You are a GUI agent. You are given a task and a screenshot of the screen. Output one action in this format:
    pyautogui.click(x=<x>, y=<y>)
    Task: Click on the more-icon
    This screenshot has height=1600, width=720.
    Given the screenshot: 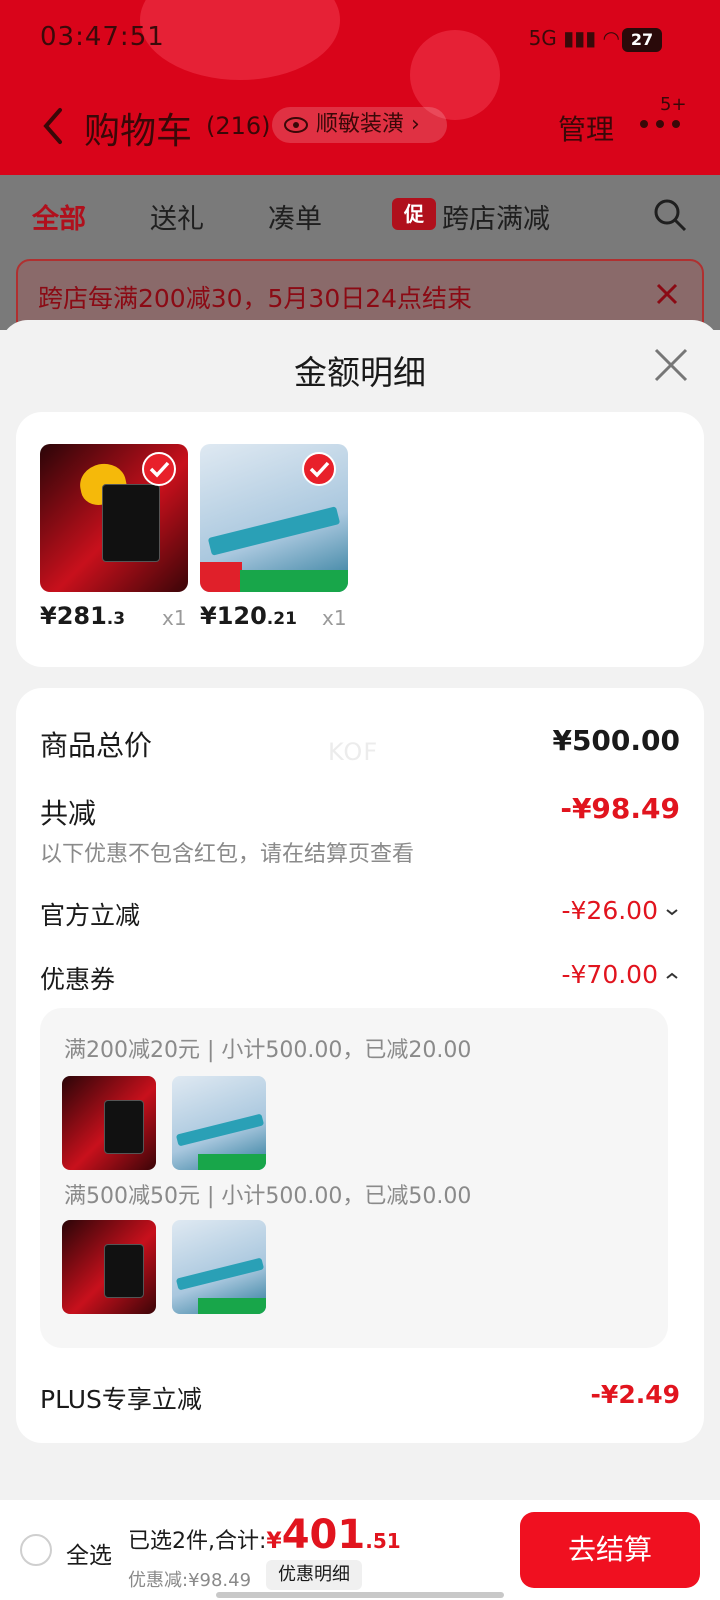 What is the action you would take?
    pyautogui.click(x=661, y=124)
    